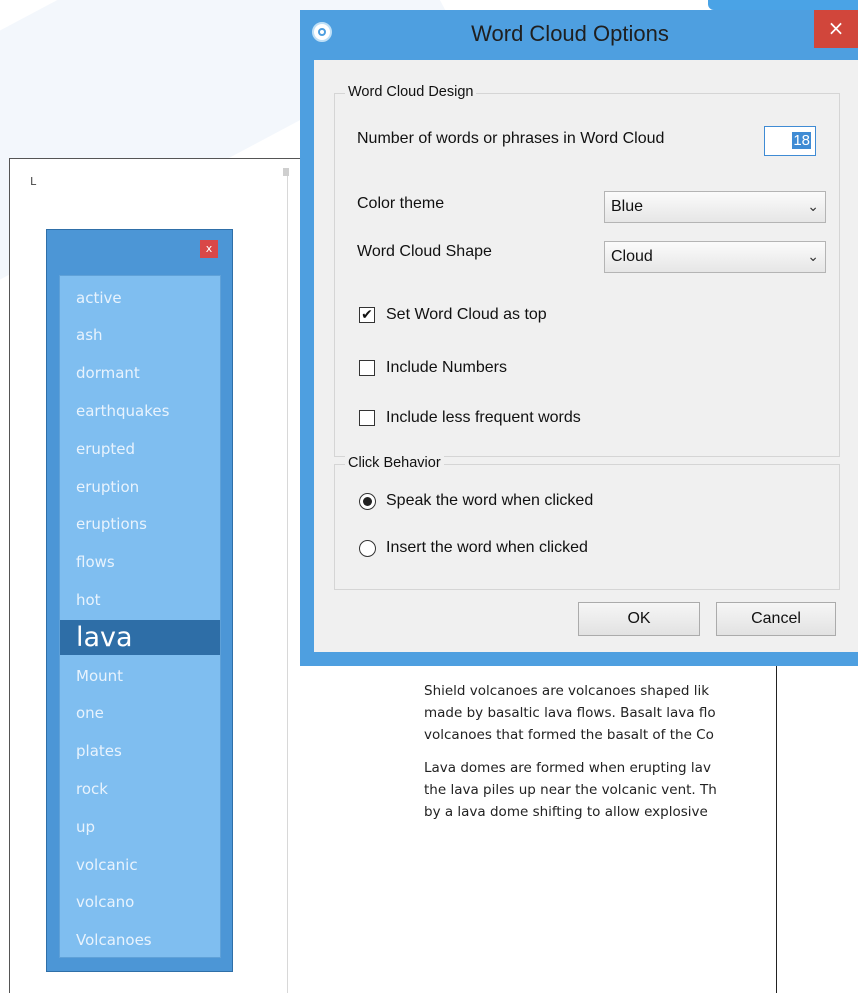 The height and width of the screenshot is (993, 858). I want to click on dialog-close-button: ×, so click(836, 29).